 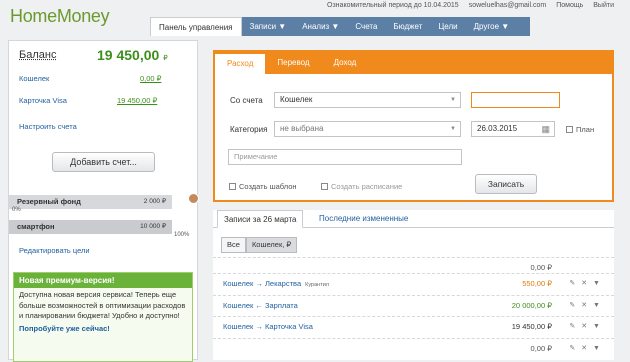 What do you see at coordinates (569, 5) in the screenshot?
I see `help-link: Помощь` at bounding box center [569, 5].